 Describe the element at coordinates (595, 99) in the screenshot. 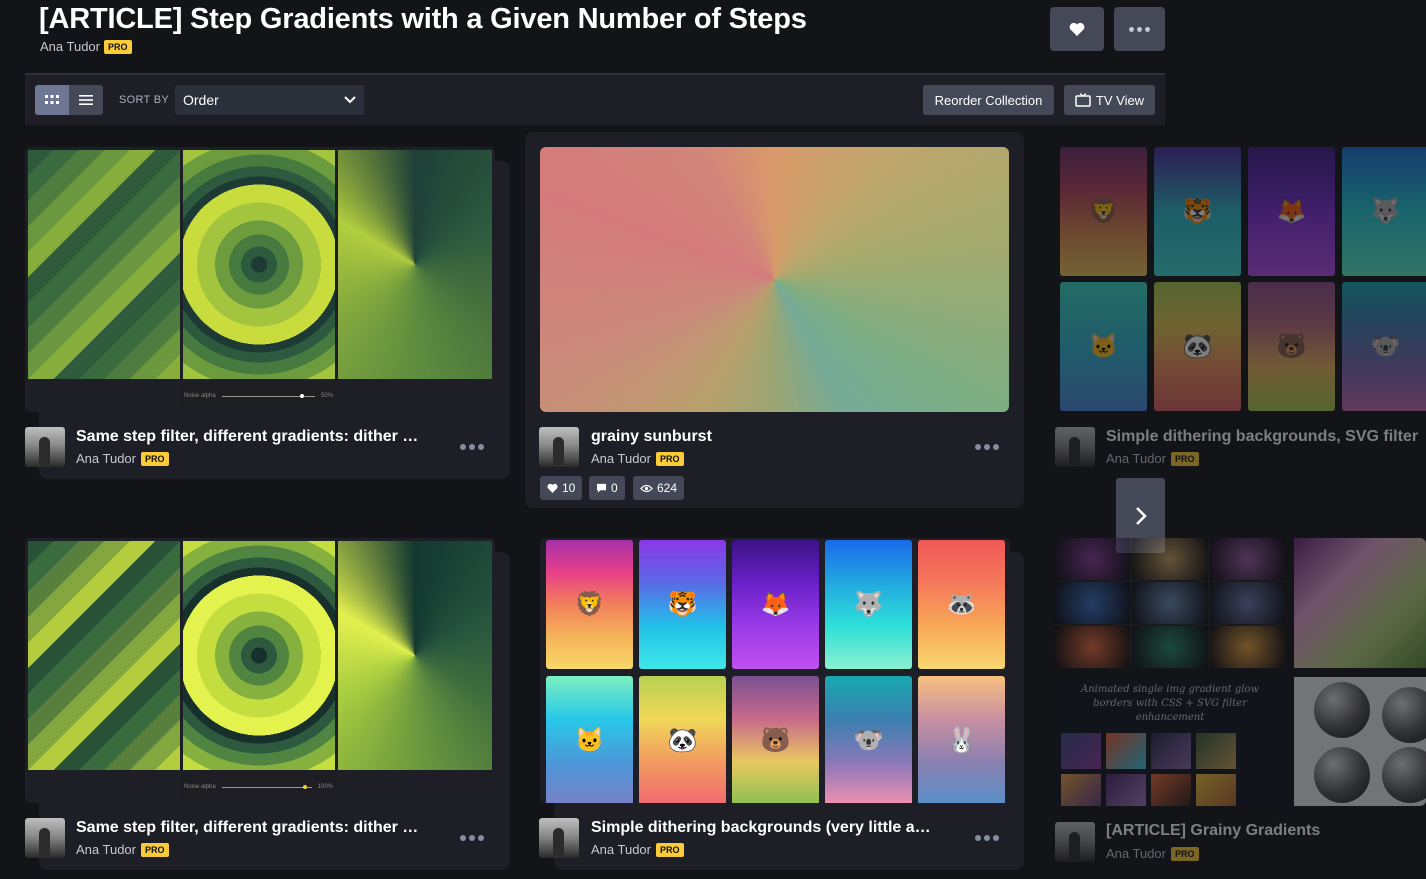

I see `collection-toolbar: SORT BY Order Reorder Collection TV View` at that location.